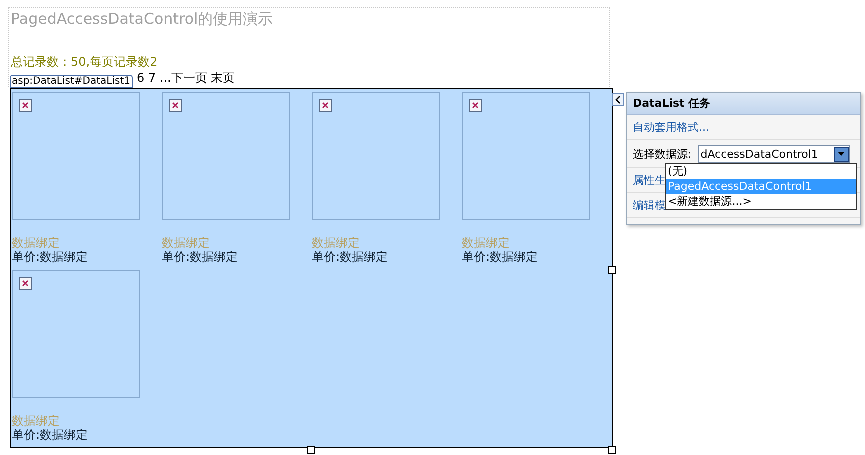  Describe the element at coordinates (71, 81) in the screenshot. I see `control-tag: asp:DataList#DataList1` at that location.